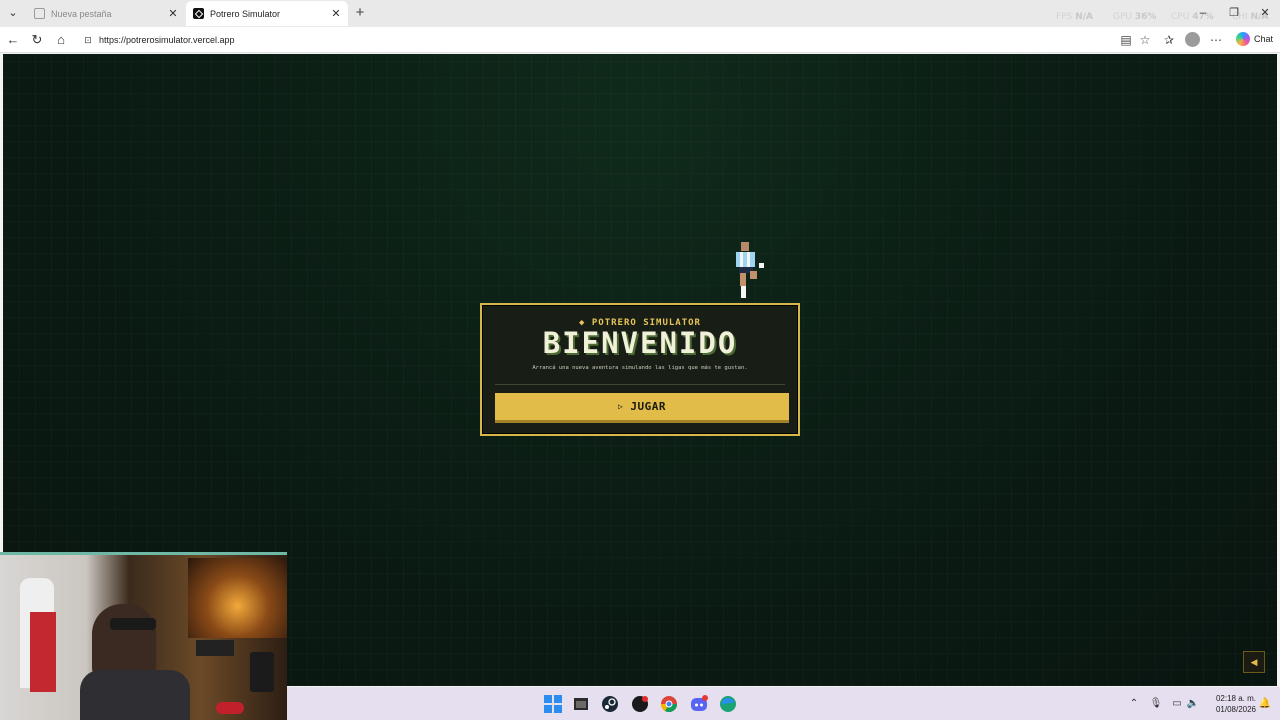 The width and height of the screenshot is (1280, 720). Describe the element at coordinates (1145, 40) in the screenshot. I see `favorite-star-icon: ☆` at that location.